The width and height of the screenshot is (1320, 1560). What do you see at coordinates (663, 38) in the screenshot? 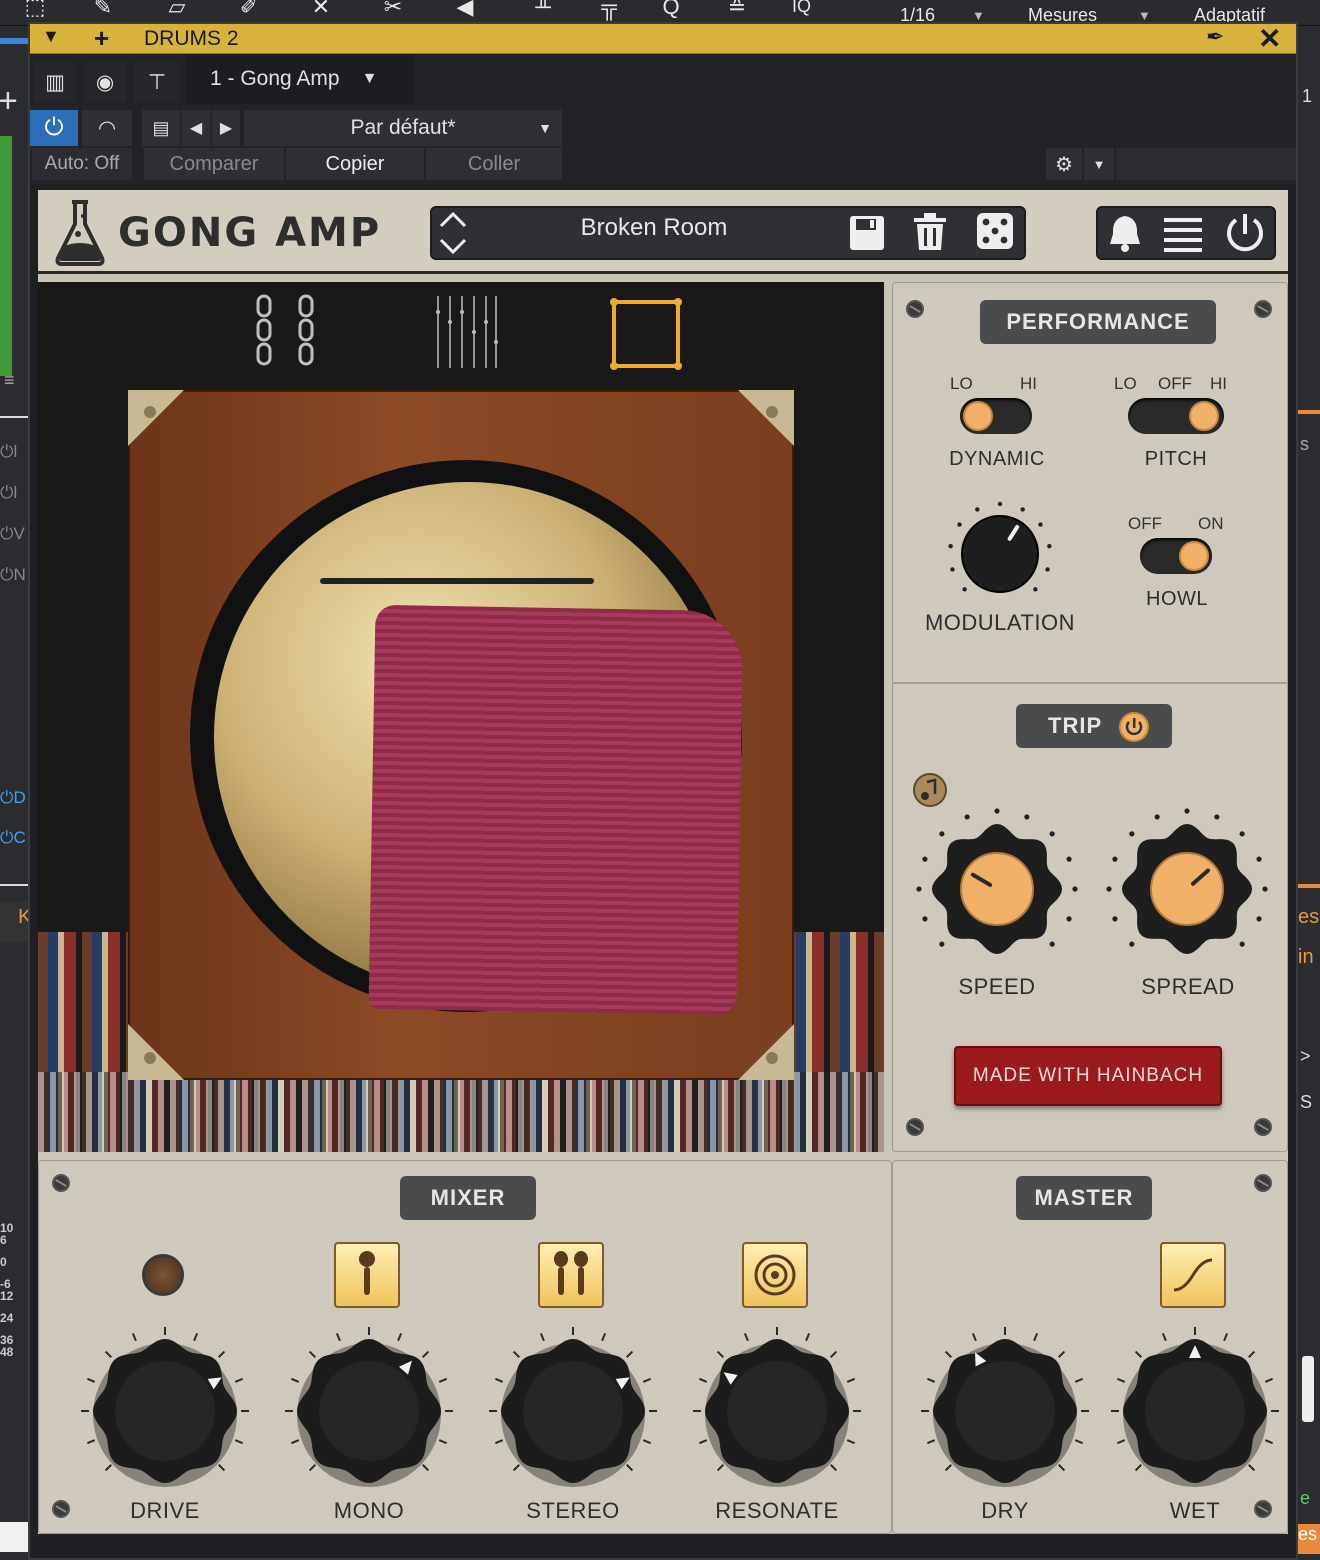
I see `window-title-bar: ▼ + DRUMS 2 ✒ ✕` at bounding box center [663, 38].